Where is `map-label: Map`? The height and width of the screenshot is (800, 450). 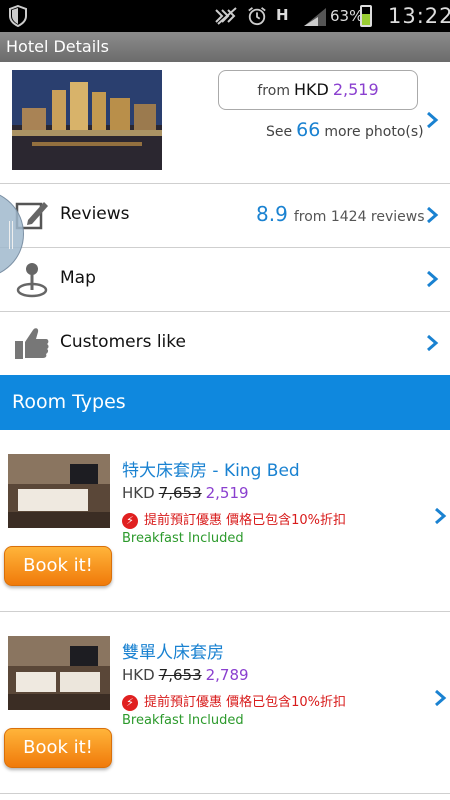
map-label: Map is located at coordinates (78, 278).